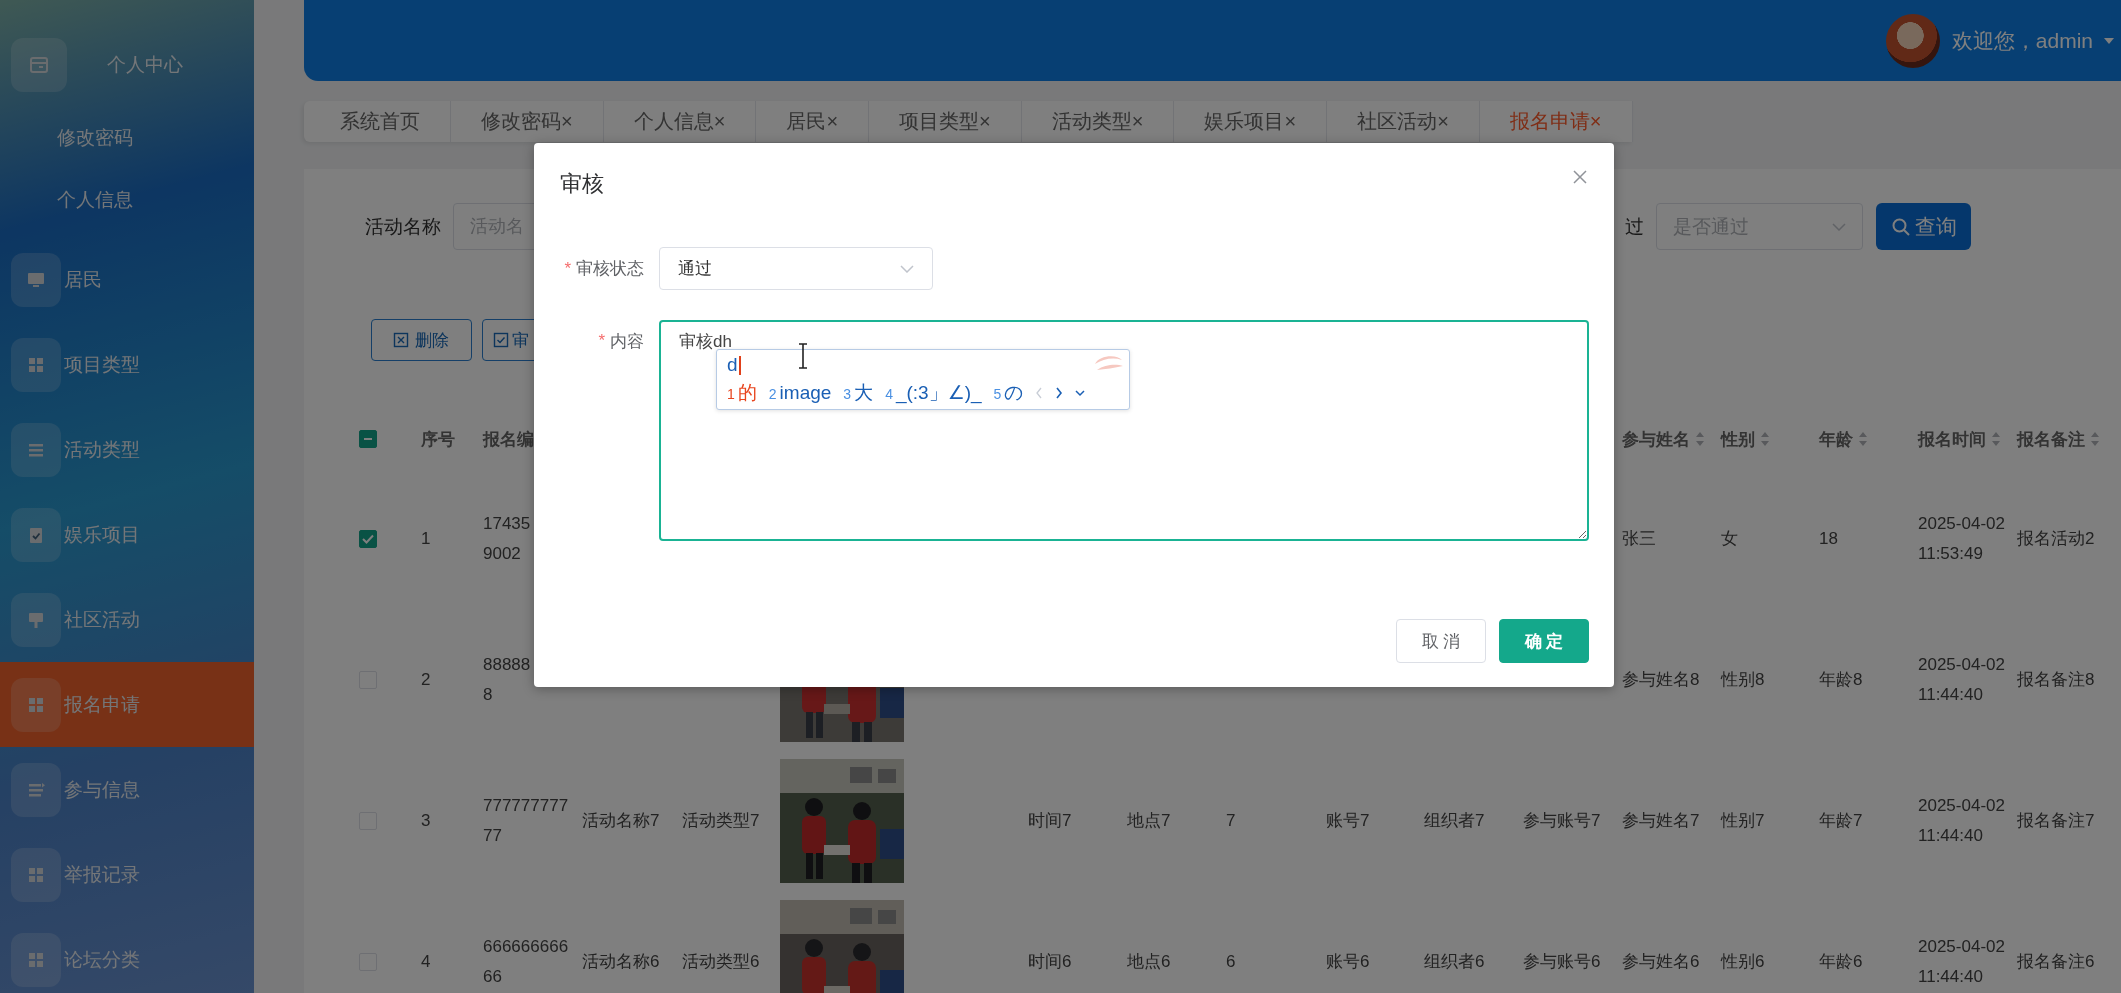 The width and height of the screenshot is (2121, 993). I want to click on column-header: 报名备注, so click(2058, 439).